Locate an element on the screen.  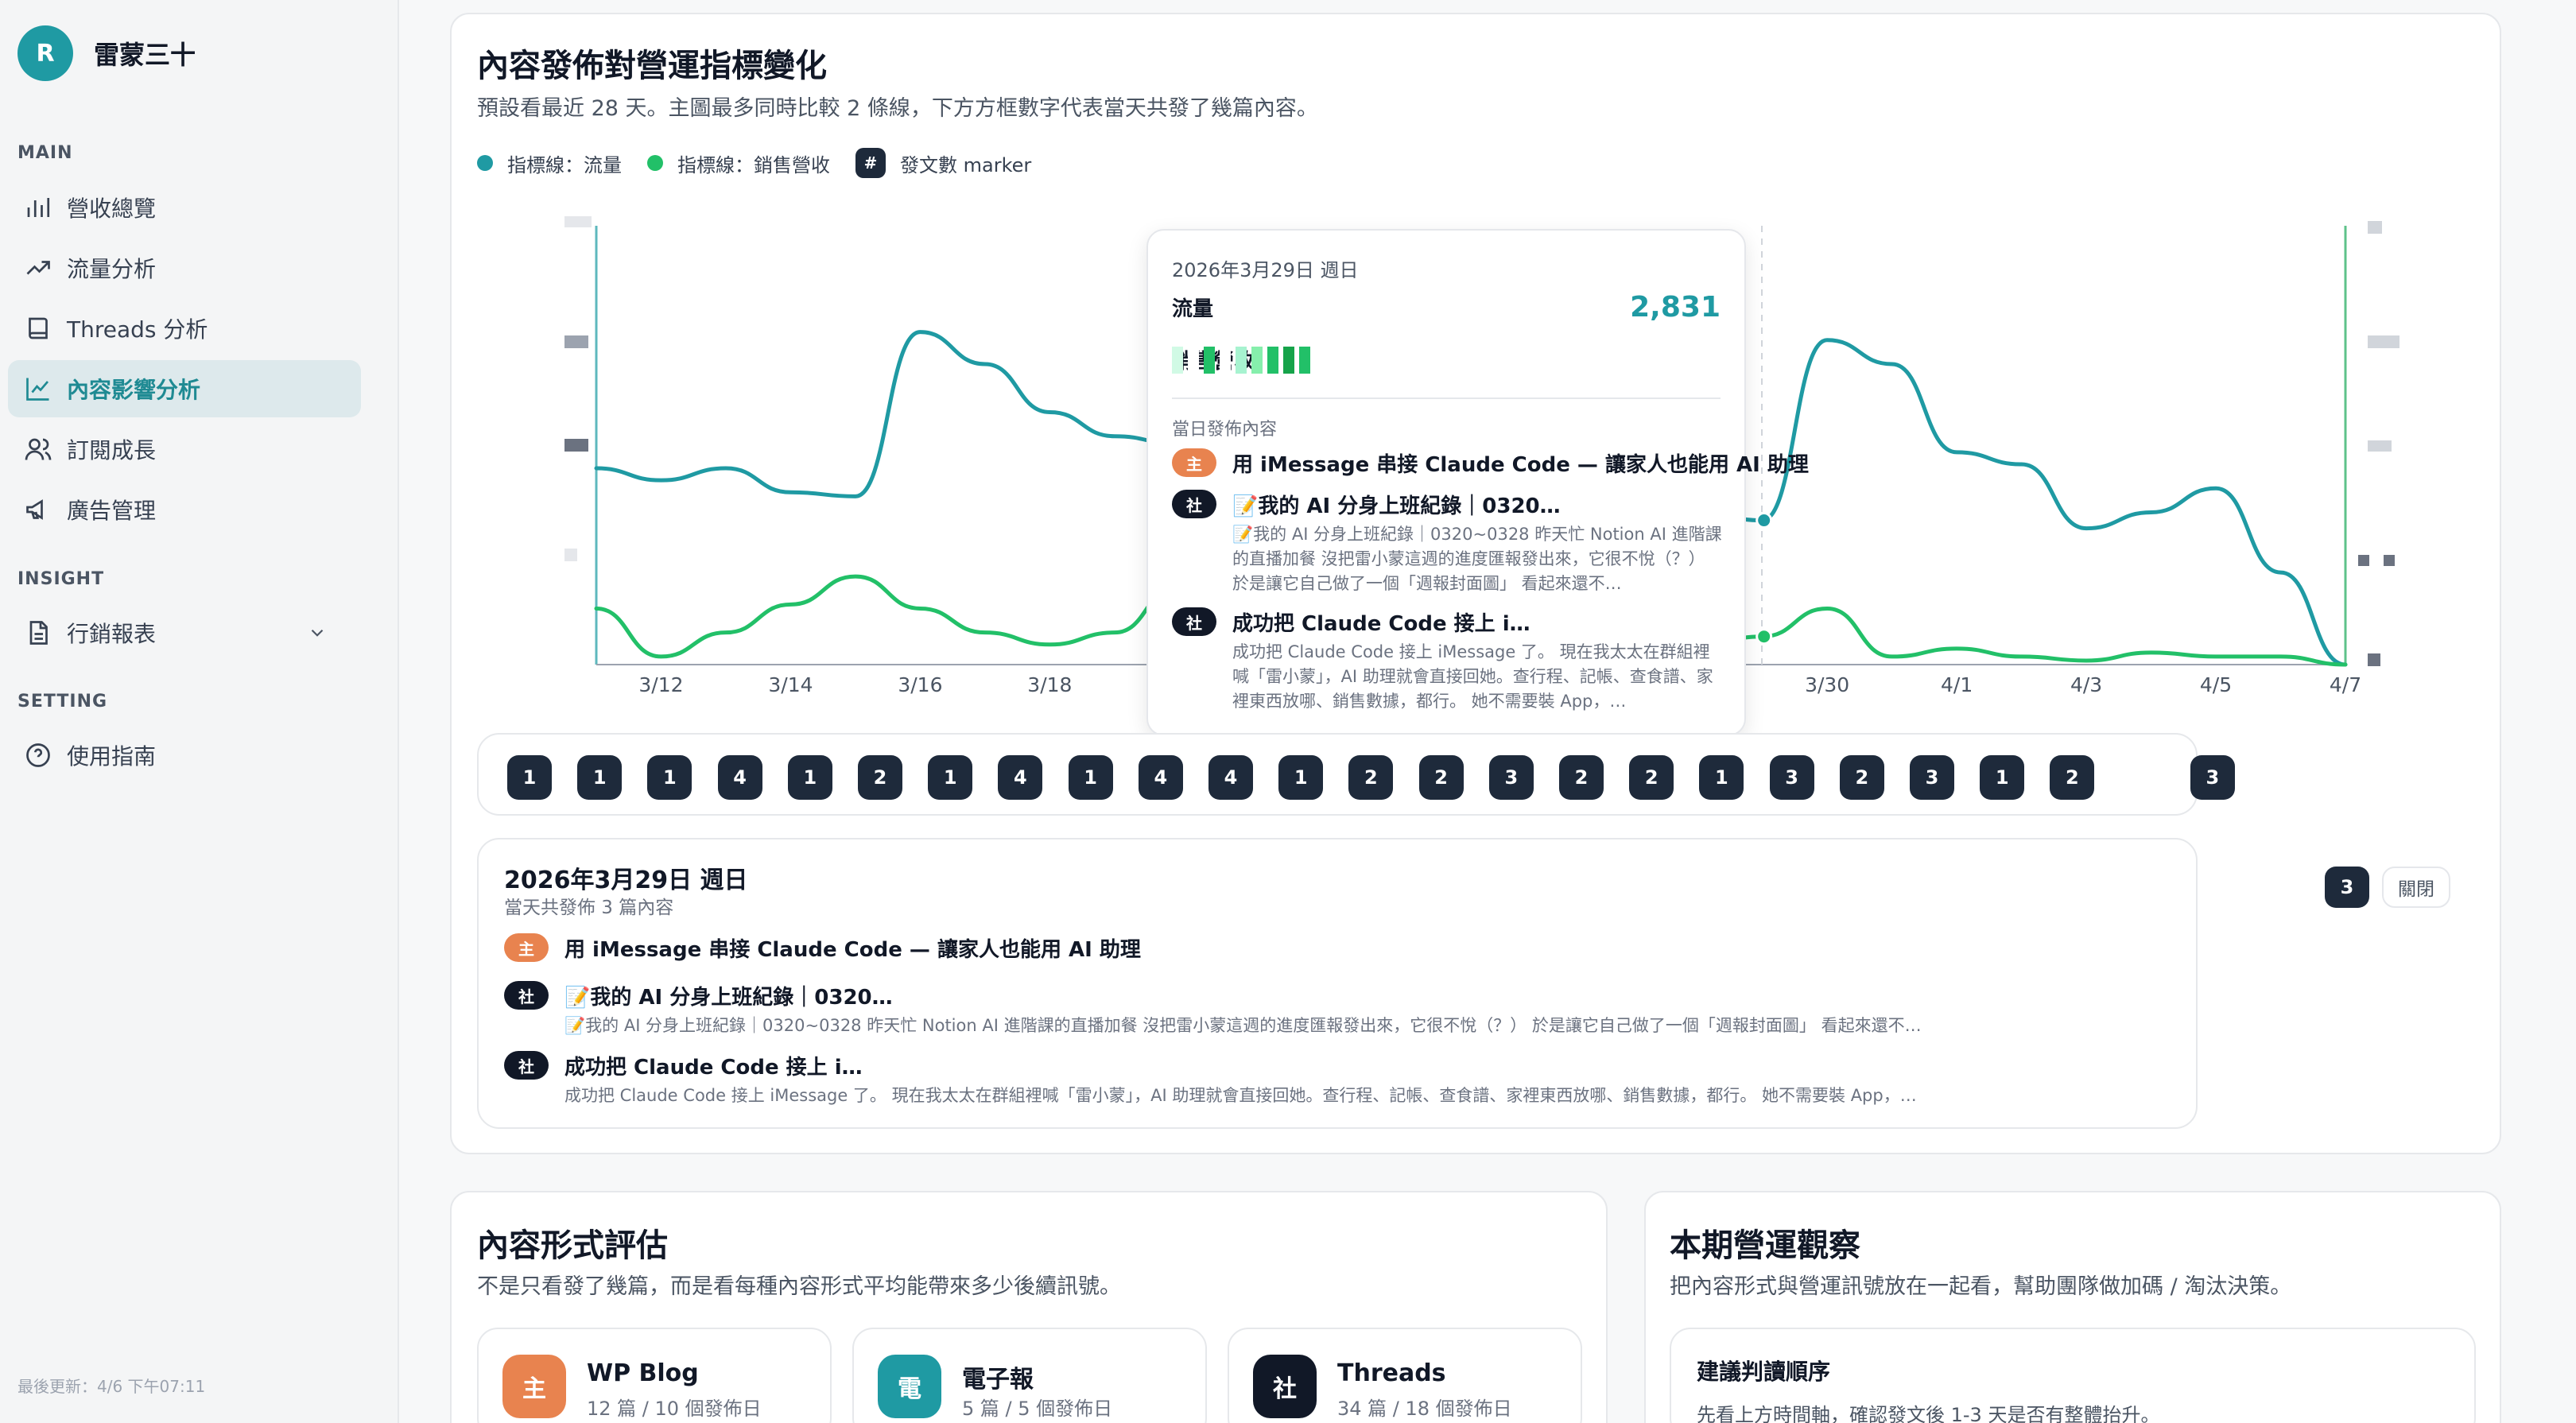
brand-name: 雷蒙三十 is located at coordinates (145, 55).